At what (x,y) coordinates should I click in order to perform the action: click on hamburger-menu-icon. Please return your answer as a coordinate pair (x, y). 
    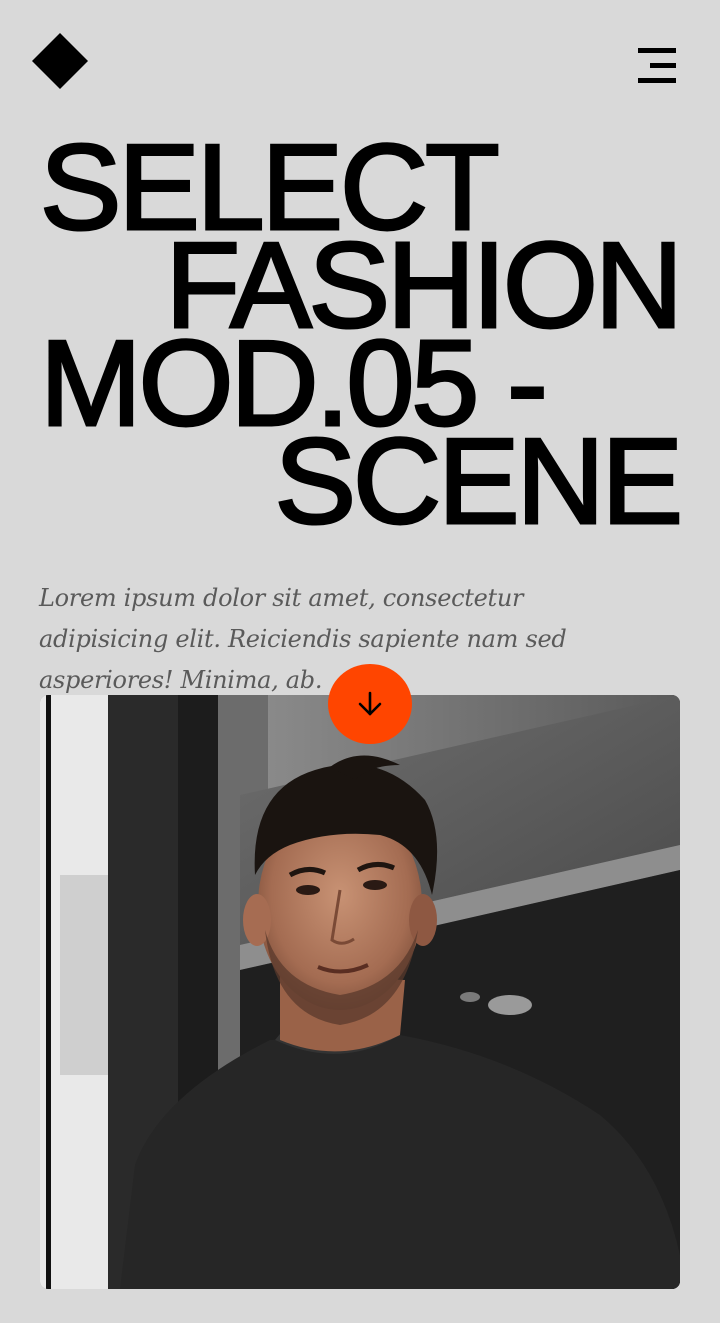
    Looking at the image, I should click on (657, 65).